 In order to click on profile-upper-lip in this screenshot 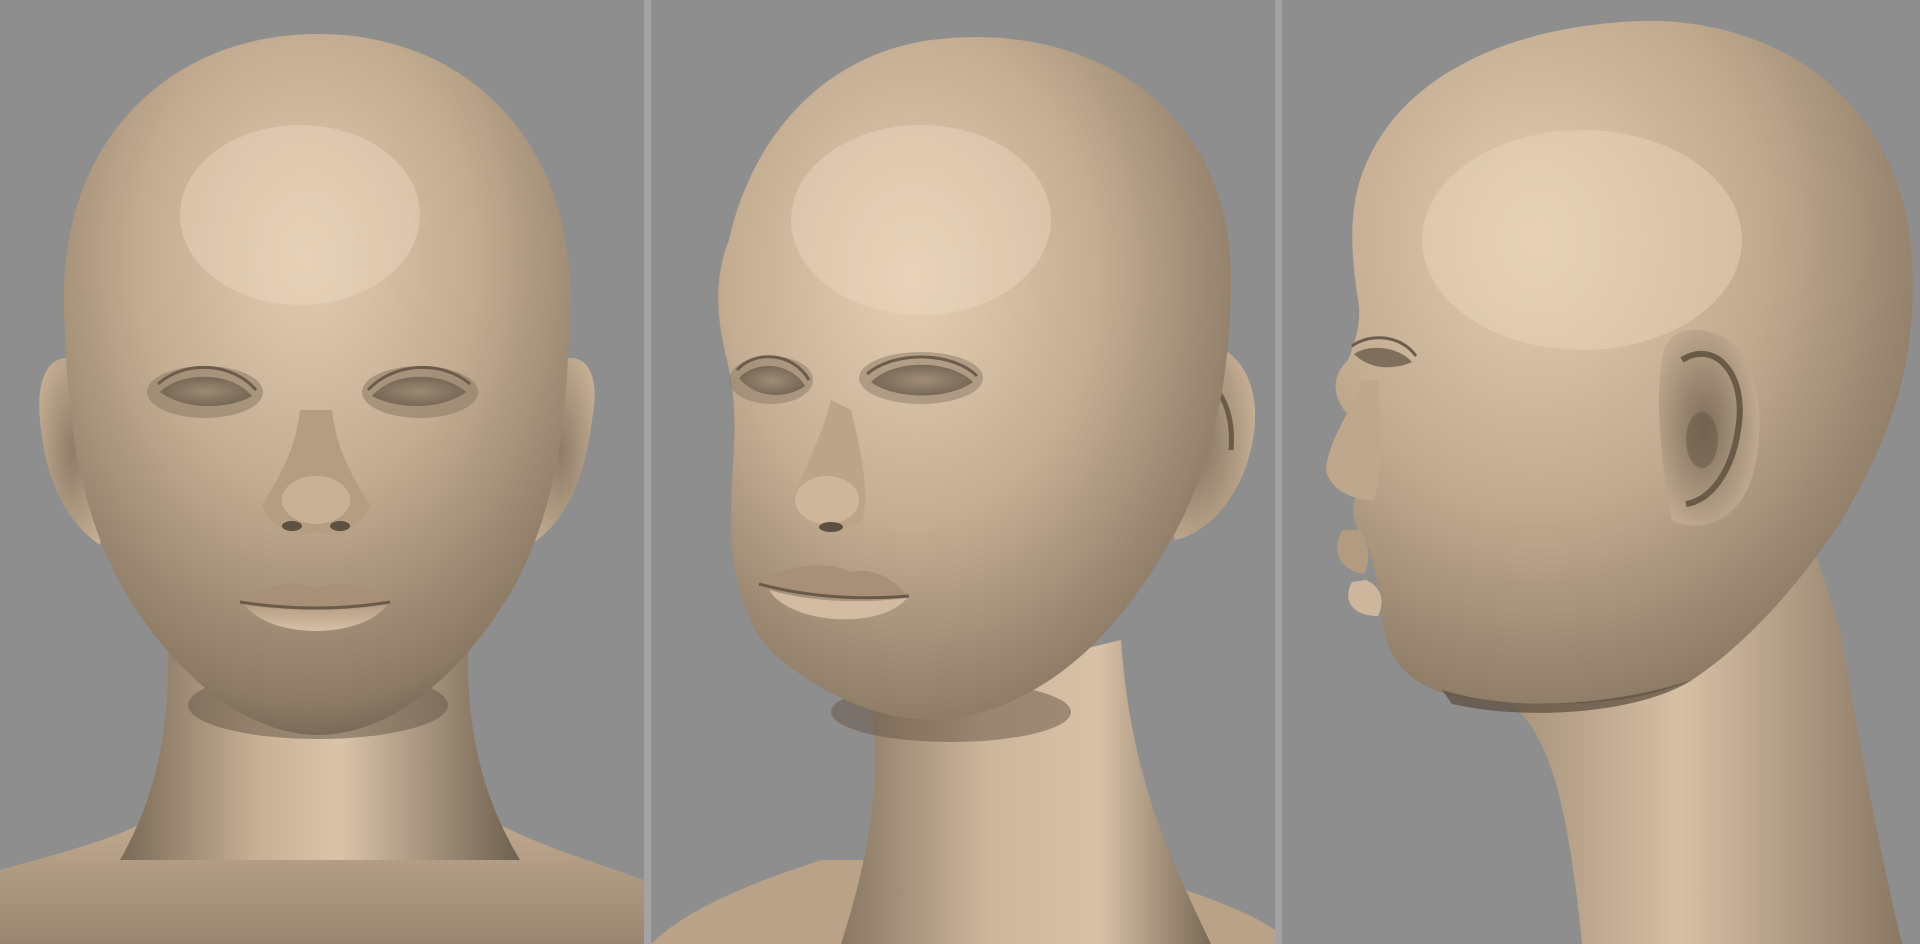, I will do `click(1353, 552)`.